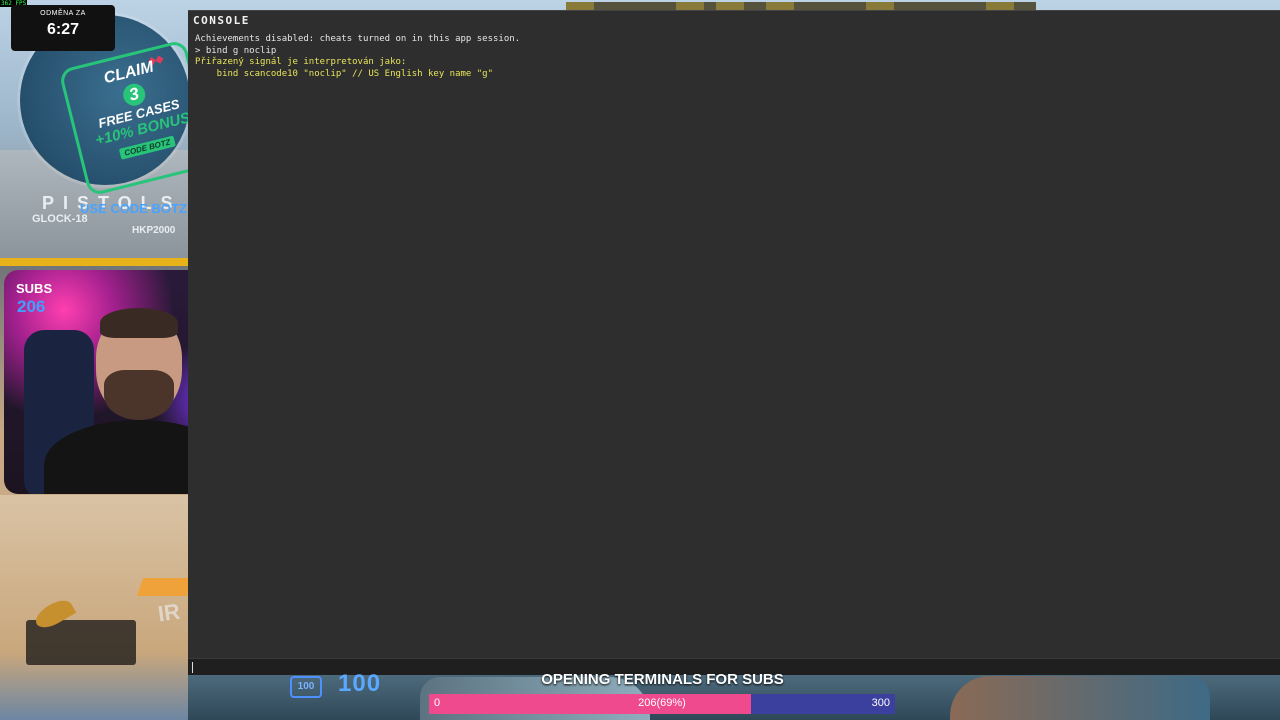 The height and width of the screenshot is (720, 1280). I want to click on armor-icon: 100, so click(306, 687).